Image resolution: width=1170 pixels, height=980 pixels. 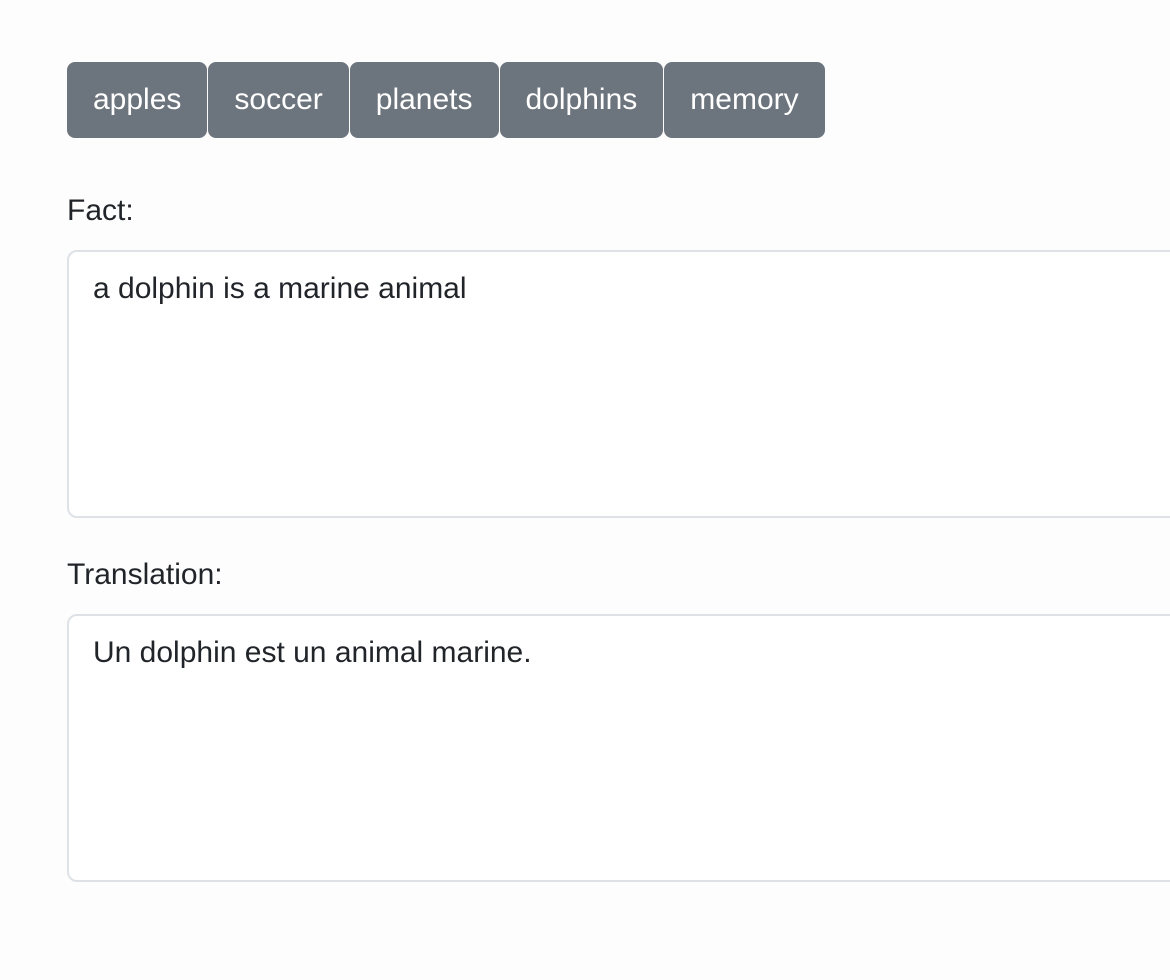 I want to click on translation-label: Translation:, so click(x=145, y=574).